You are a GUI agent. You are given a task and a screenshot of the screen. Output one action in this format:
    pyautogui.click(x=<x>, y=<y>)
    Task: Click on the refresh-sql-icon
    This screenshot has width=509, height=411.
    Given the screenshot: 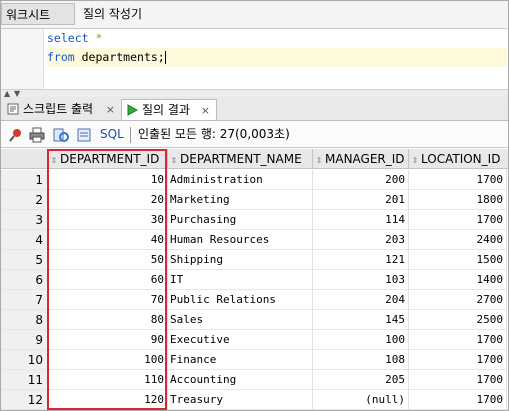 What is the action you would take?
    pyautogui.click(x=61, y=135)
    